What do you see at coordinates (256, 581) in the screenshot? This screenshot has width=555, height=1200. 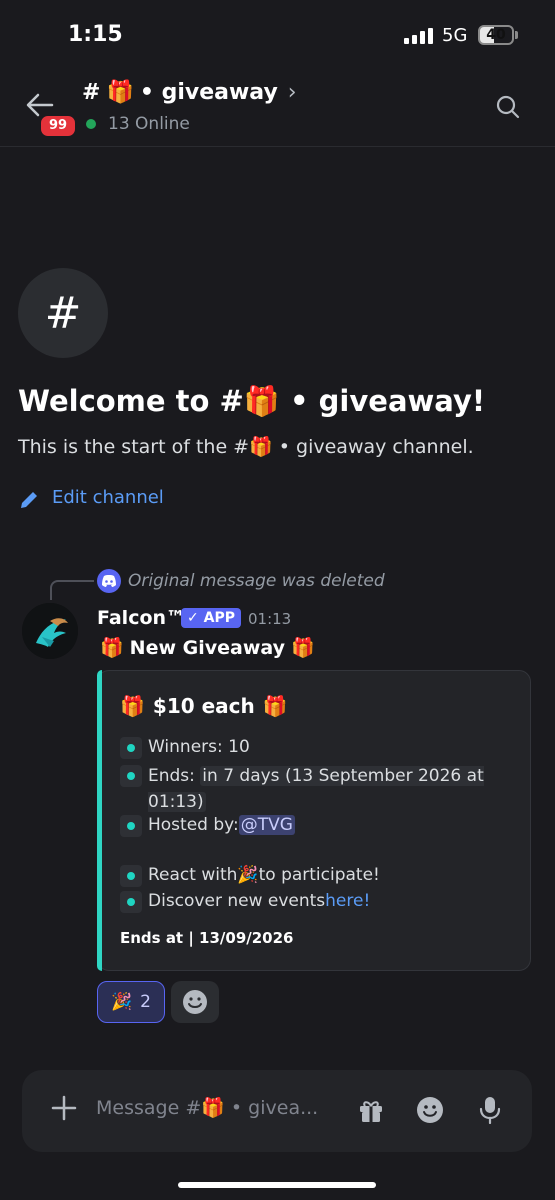 I see `deleted-reply-note: Original message was deleted` at bounding box center [256, 581].